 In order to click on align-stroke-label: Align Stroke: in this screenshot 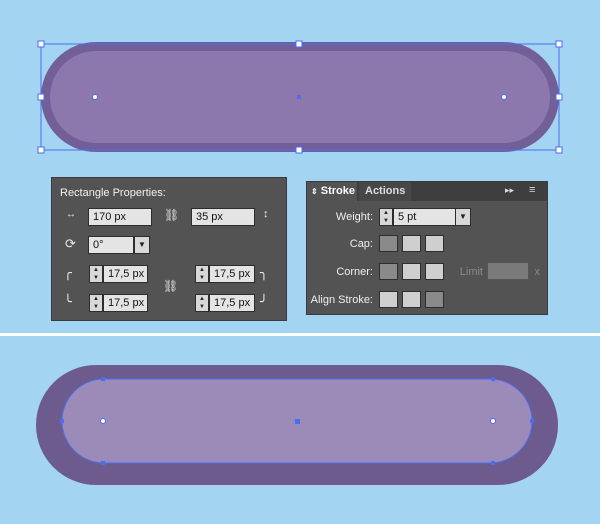, I will do `click(341, 300)`.